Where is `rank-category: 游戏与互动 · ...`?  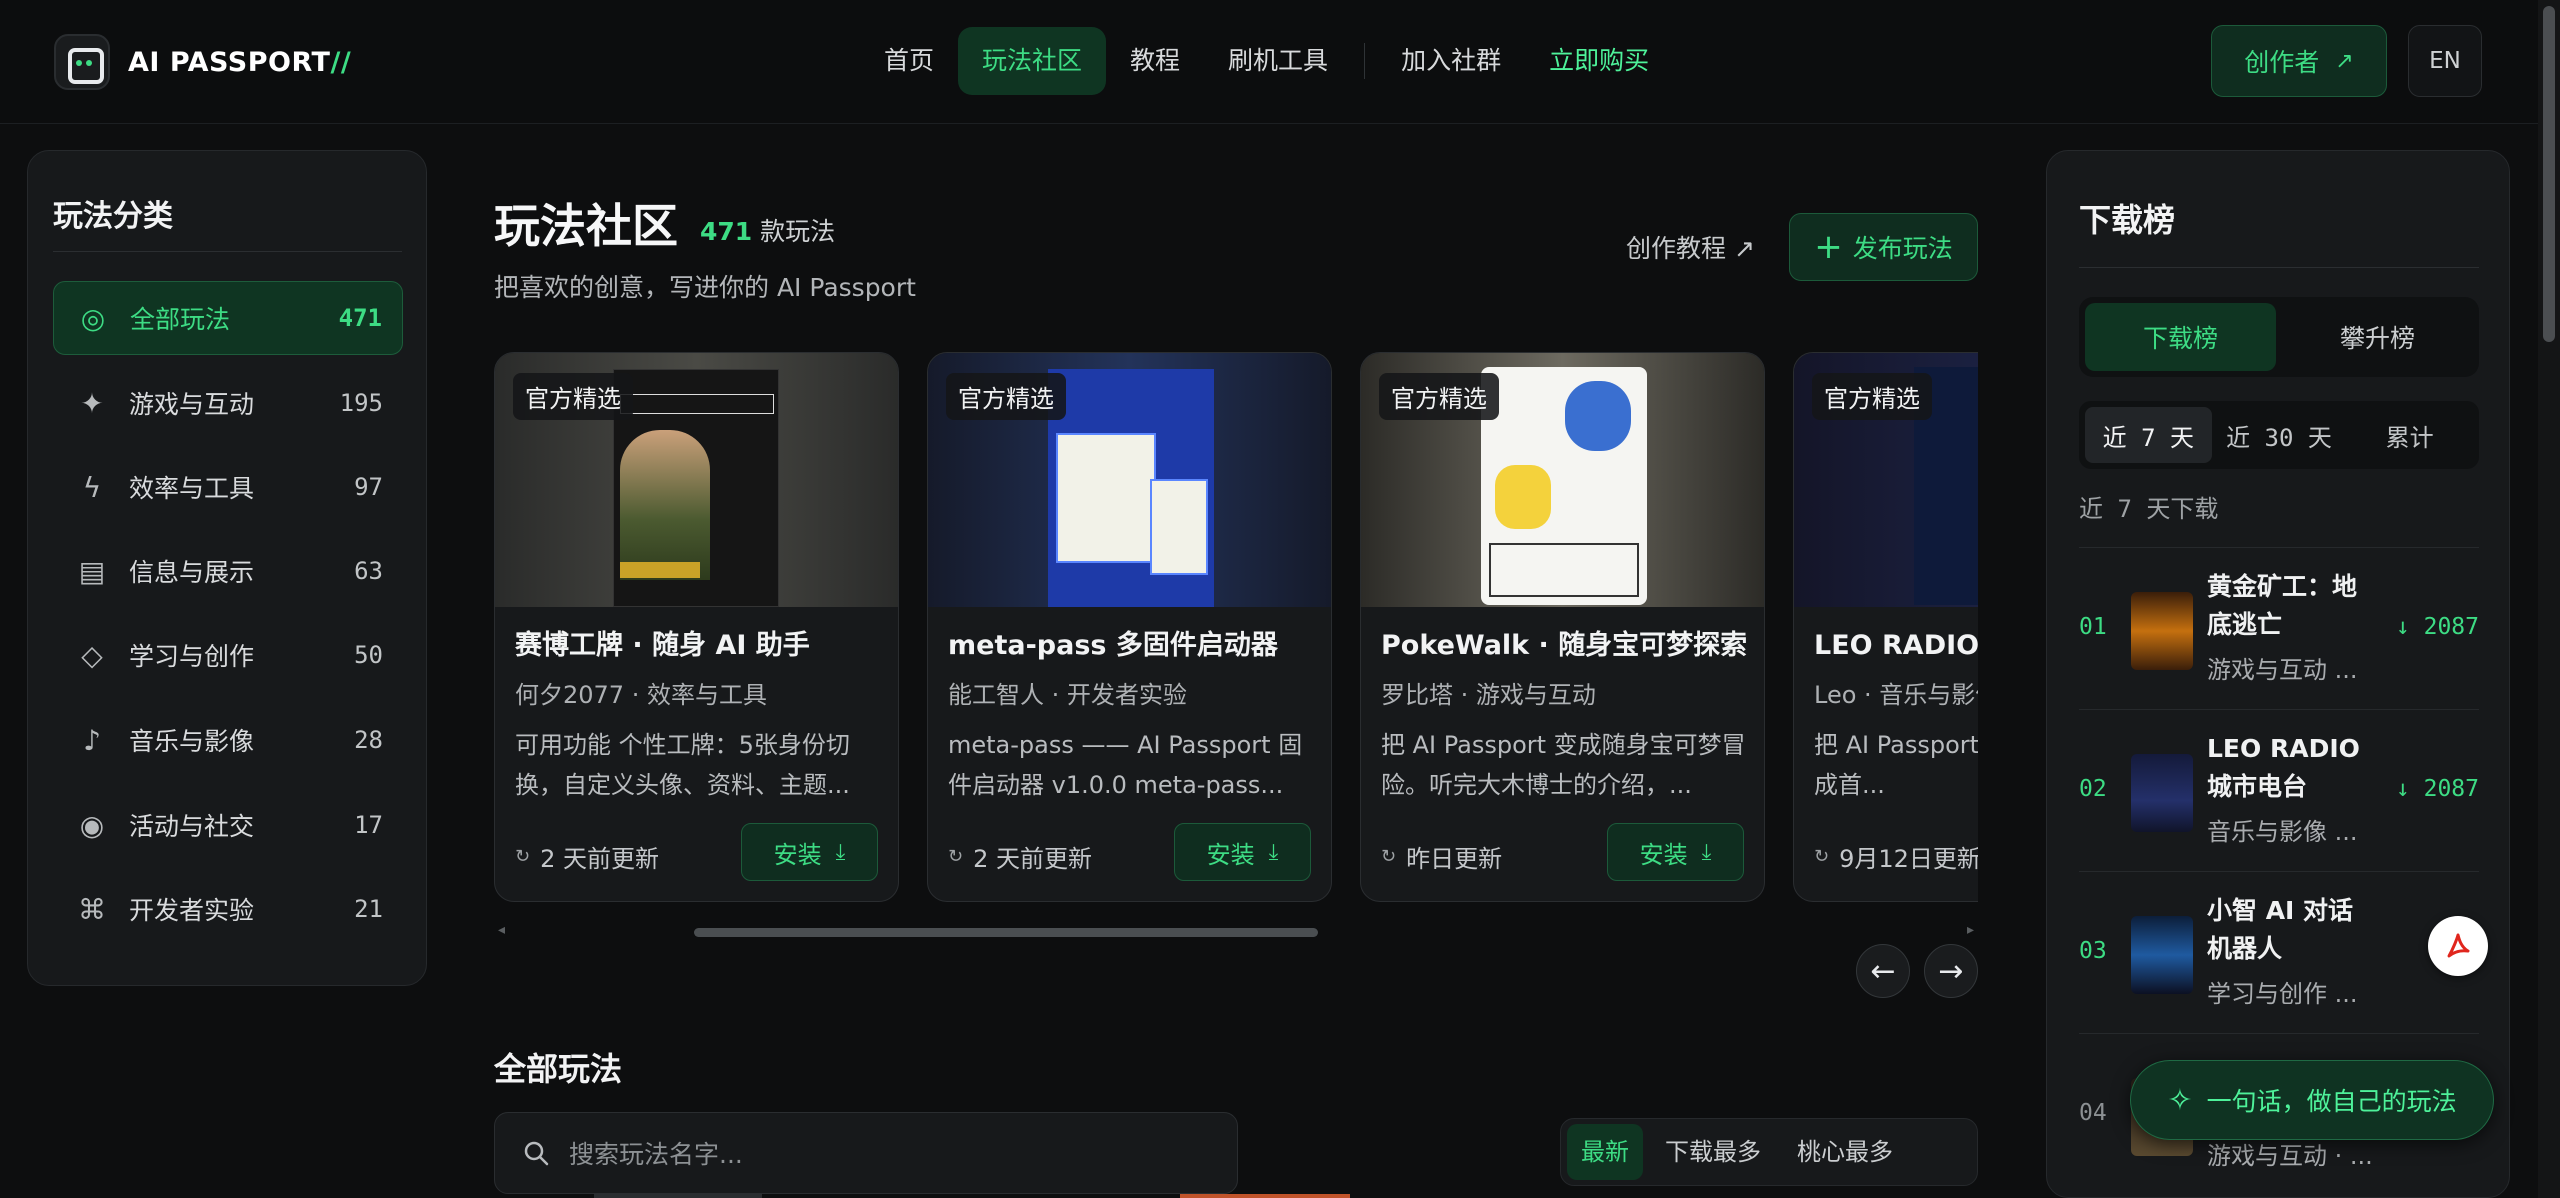 rank-category: 游戏与互动 · ... is located at coordinates (2290, 1156).